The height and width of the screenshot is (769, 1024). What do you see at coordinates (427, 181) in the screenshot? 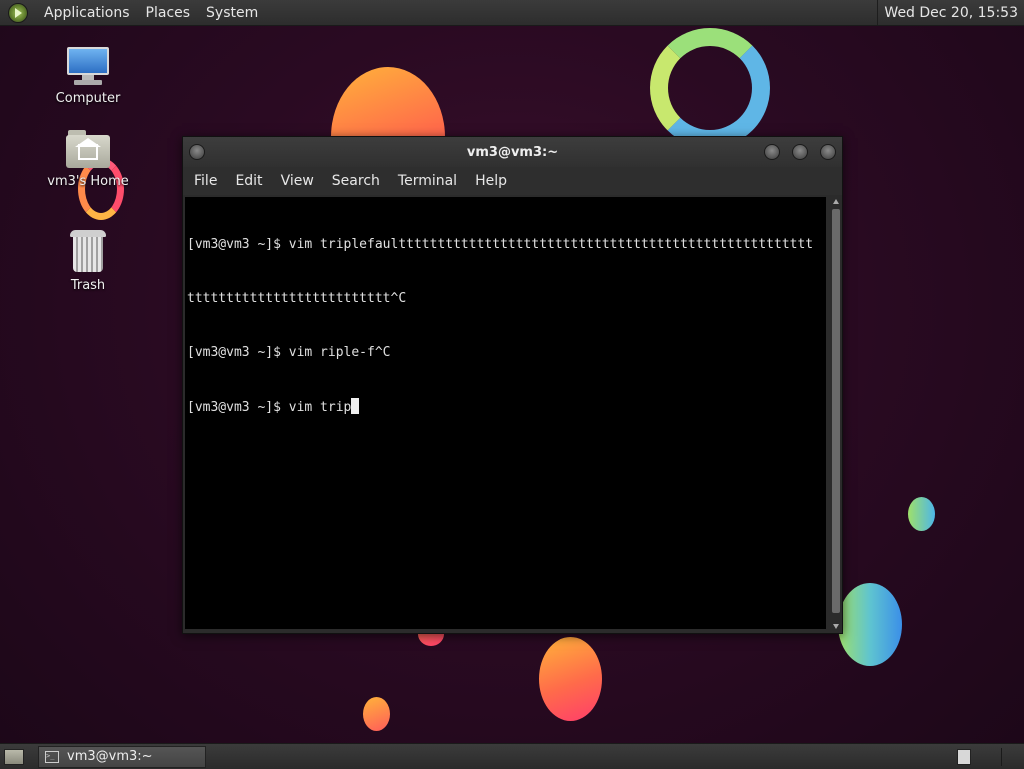
I see `menu-terminal: Terminal` at bounding box center [427, 181].